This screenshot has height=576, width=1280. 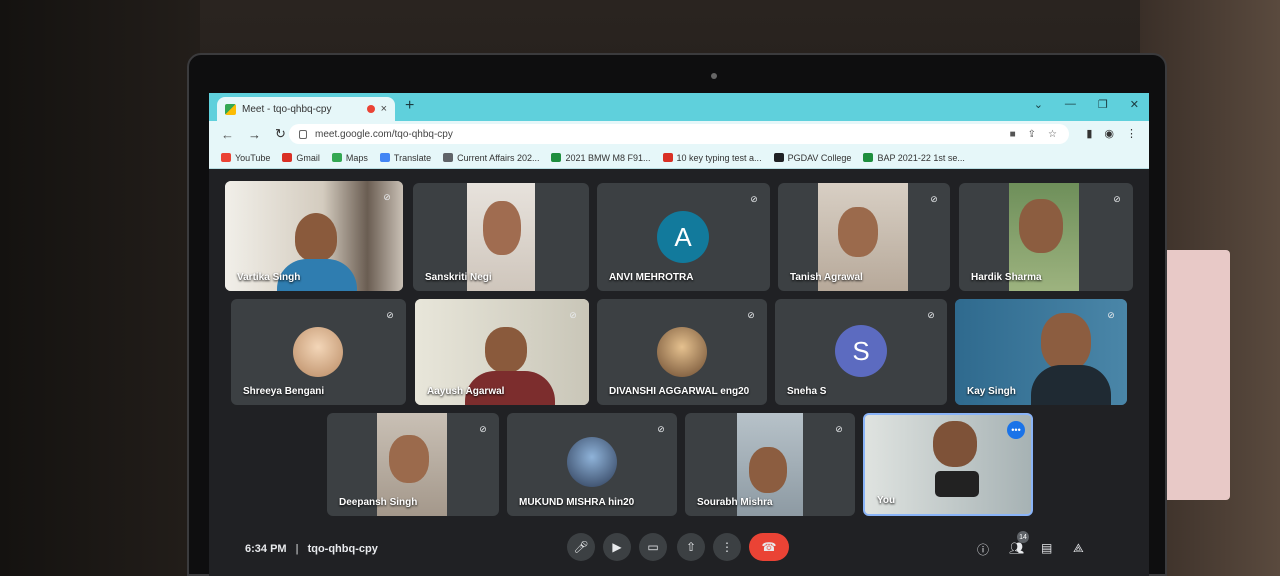 I want to click on activities-icon: ⟁, so click(x=1078, y=548).